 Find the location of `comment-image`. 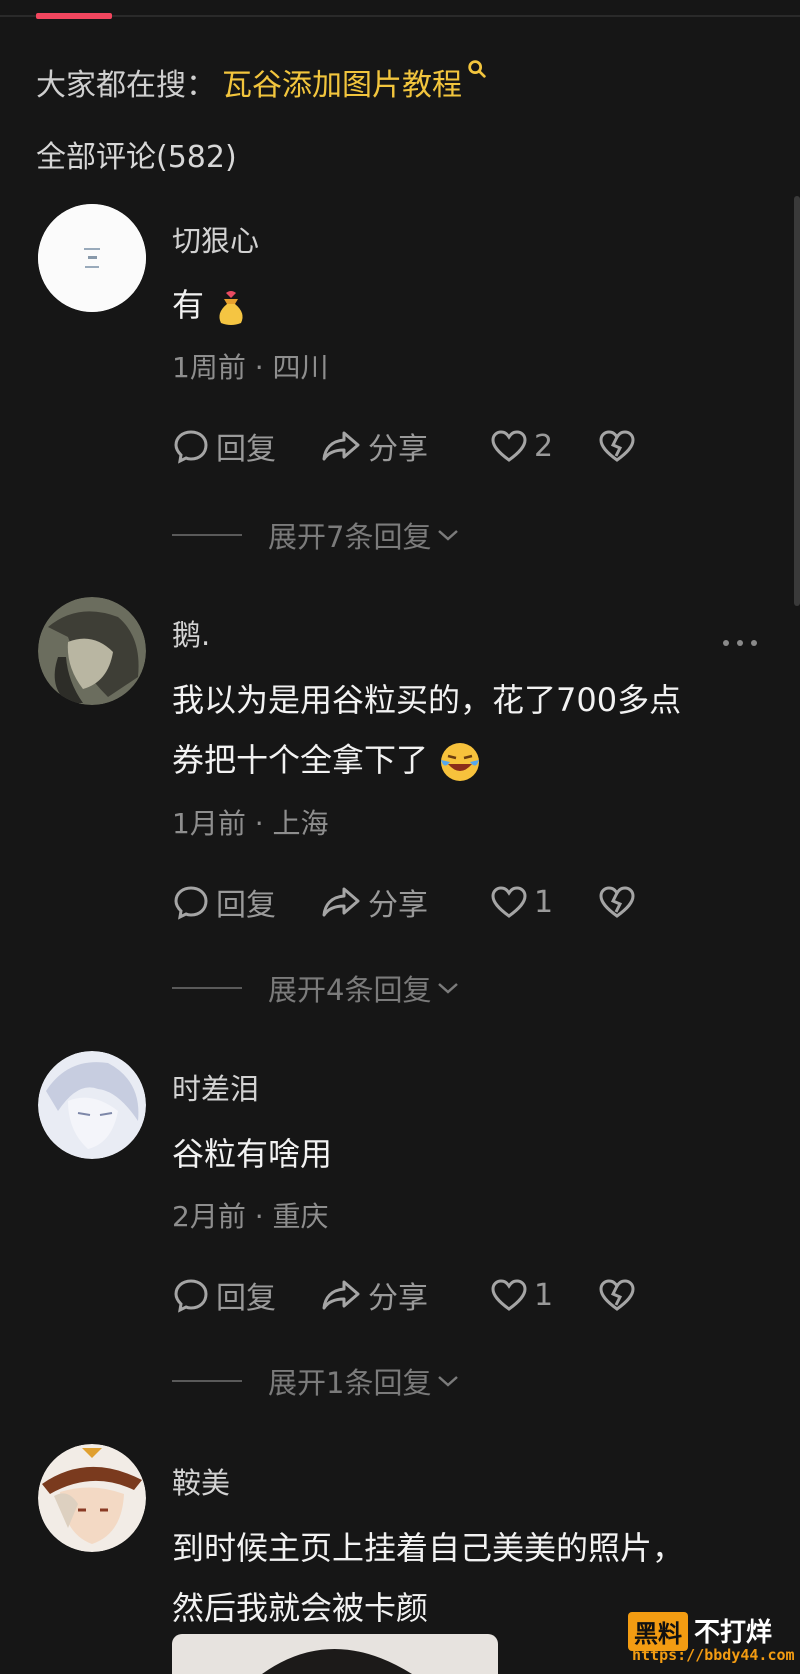

comment-image is located at coordinates (335, 1654).